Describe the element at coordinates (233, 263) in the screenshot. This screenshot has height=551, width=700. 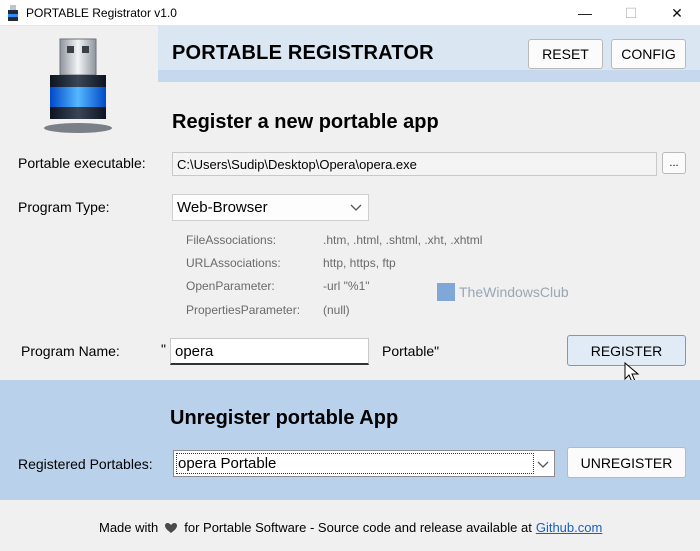
I see `info-key-url-associations: URLAssociations:` at that location.